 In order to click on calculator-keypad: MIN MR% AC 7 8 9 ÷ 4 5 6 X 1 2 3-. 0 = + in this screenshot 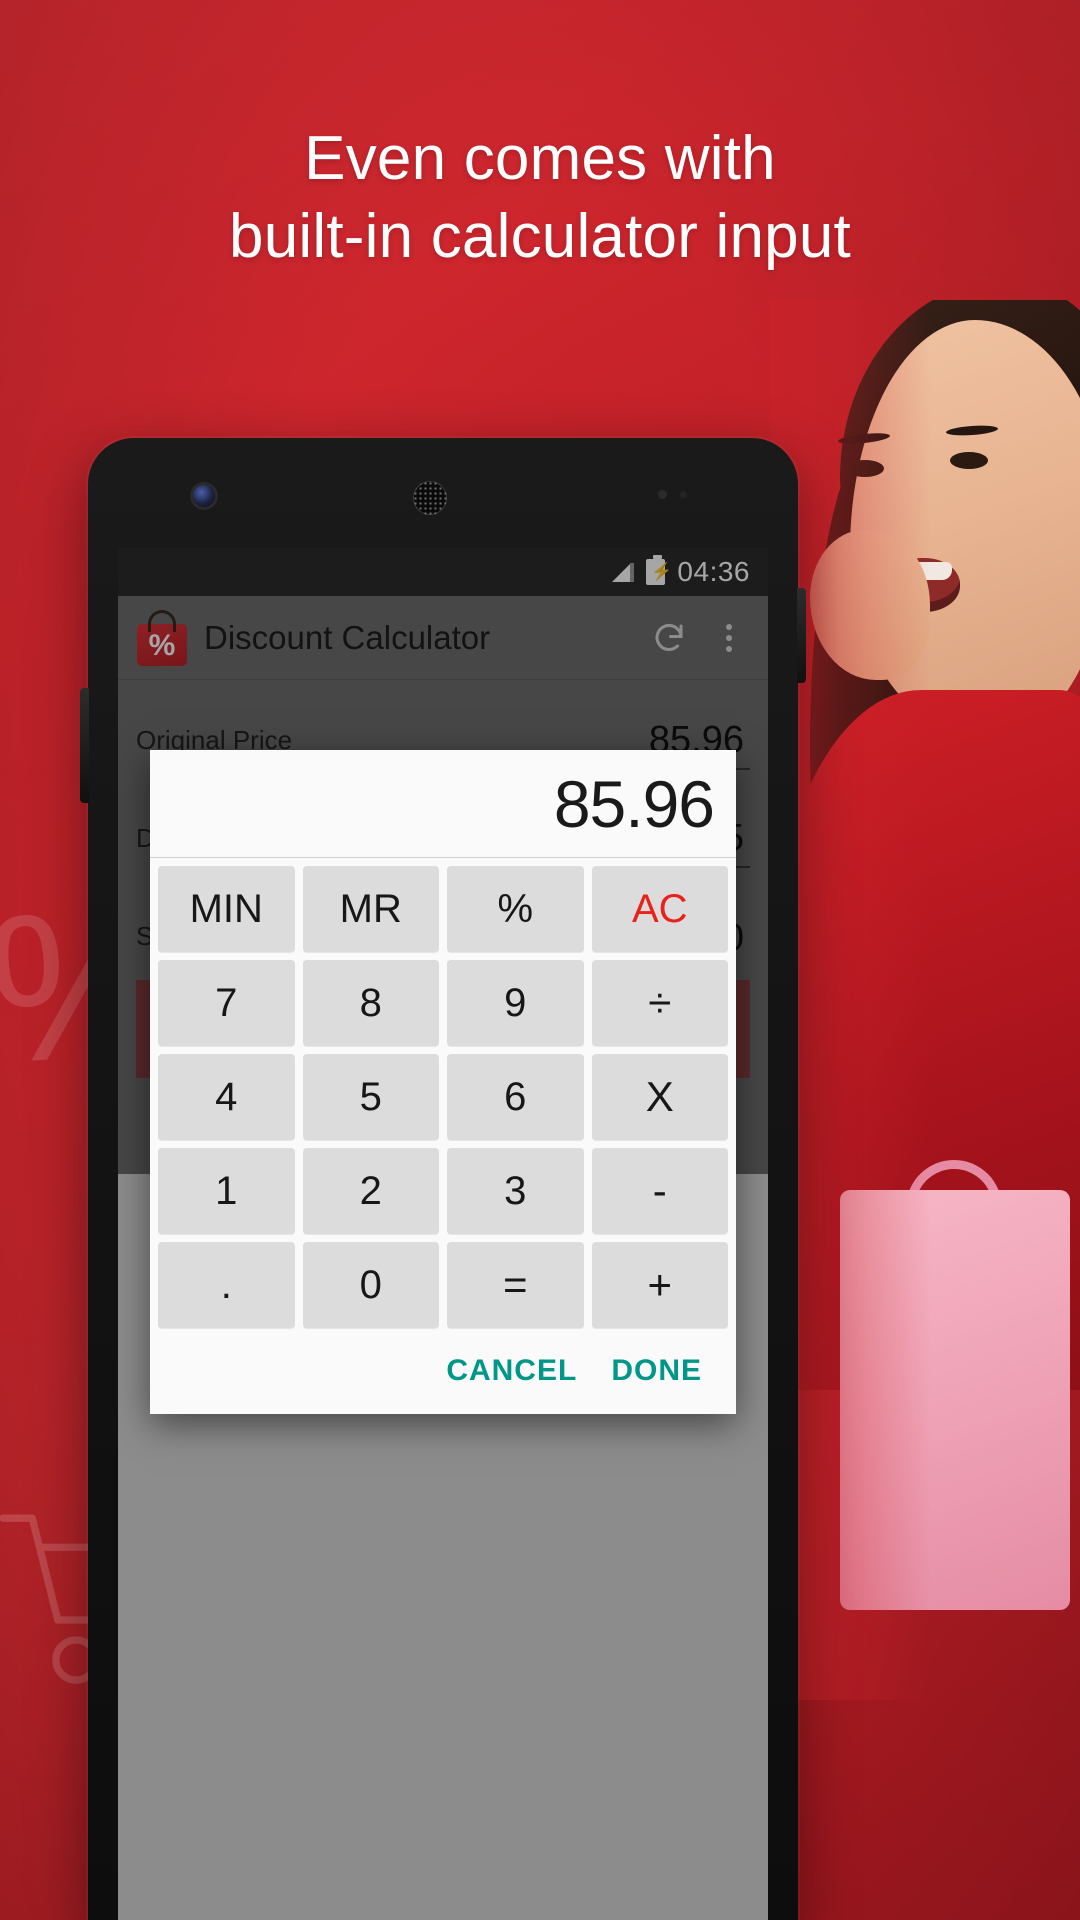, I will do `click(443, 1095)`.